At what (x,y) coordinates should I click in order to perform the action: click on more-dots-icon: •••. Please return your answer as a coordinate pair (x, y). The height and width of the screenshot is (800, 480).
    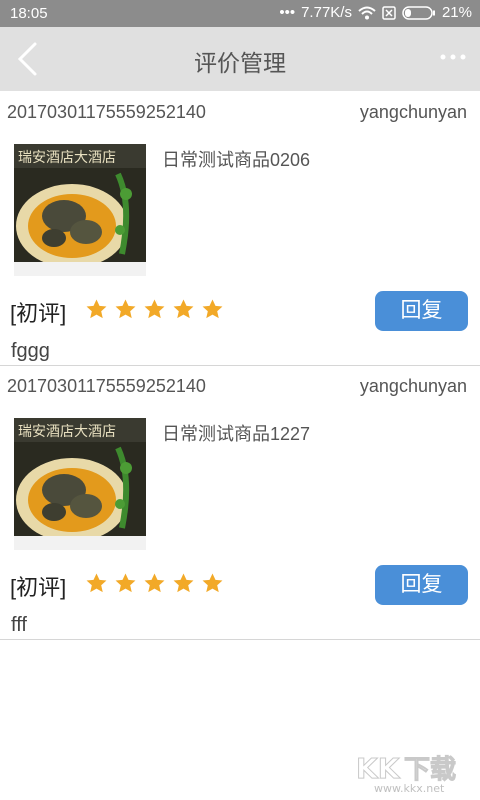
    Looking at the image, I should click on (287, 12).